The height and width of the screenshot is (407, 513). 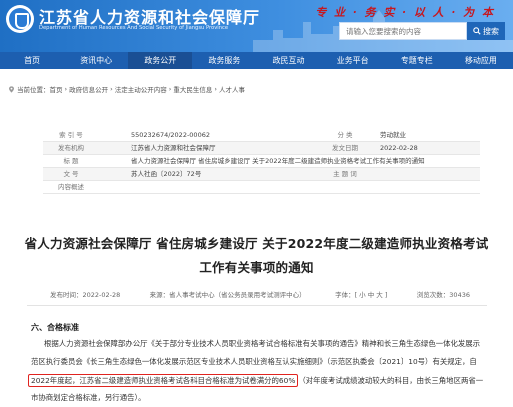 What do you see at coordinates (289, 60) in the screenshot?
I see `nav-interaction: 政民互动` at bounding box center [289, 60].